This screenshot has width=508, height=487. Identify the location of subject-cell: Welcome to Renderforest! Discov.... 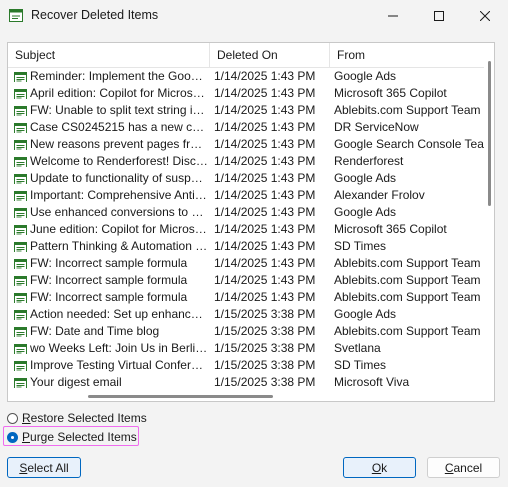
(119, 161).